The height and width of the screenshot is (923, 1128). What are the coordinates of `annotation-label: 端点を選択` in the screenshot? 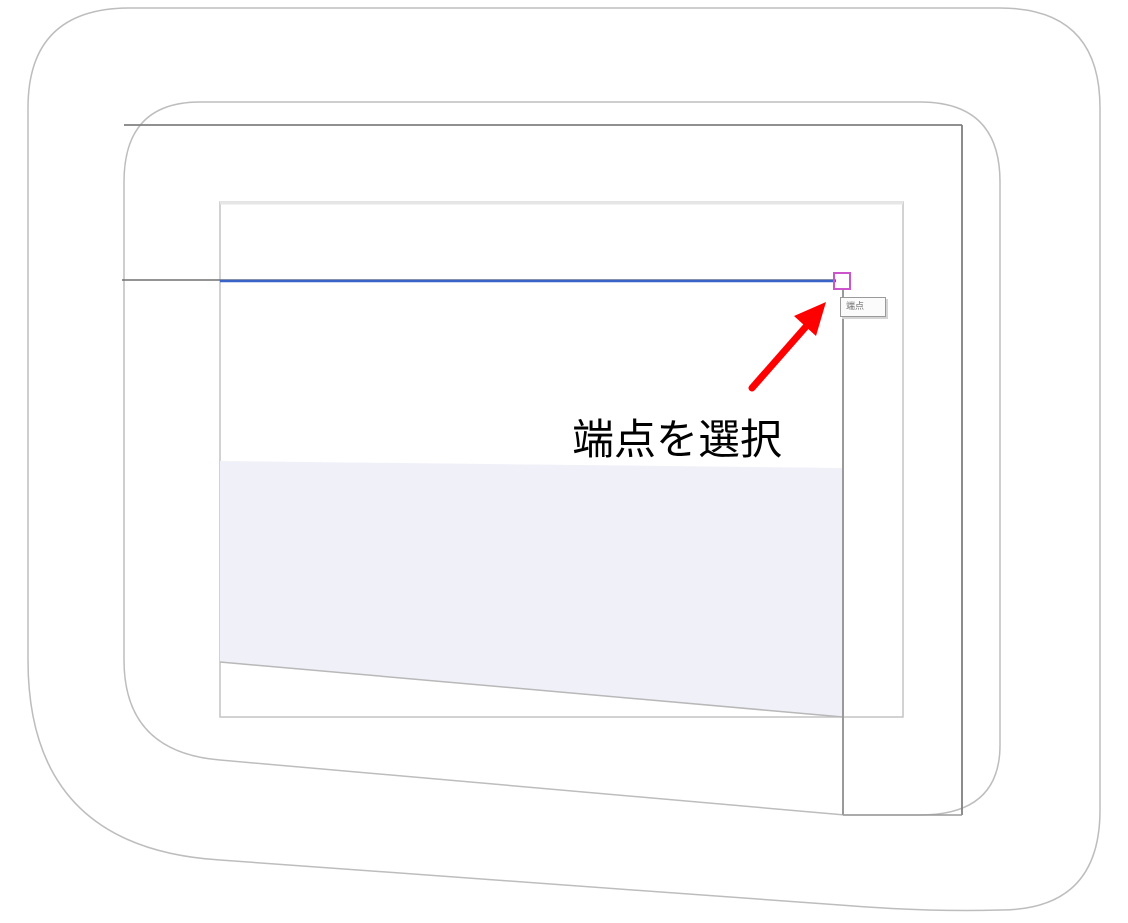 It's located at (677, 439).